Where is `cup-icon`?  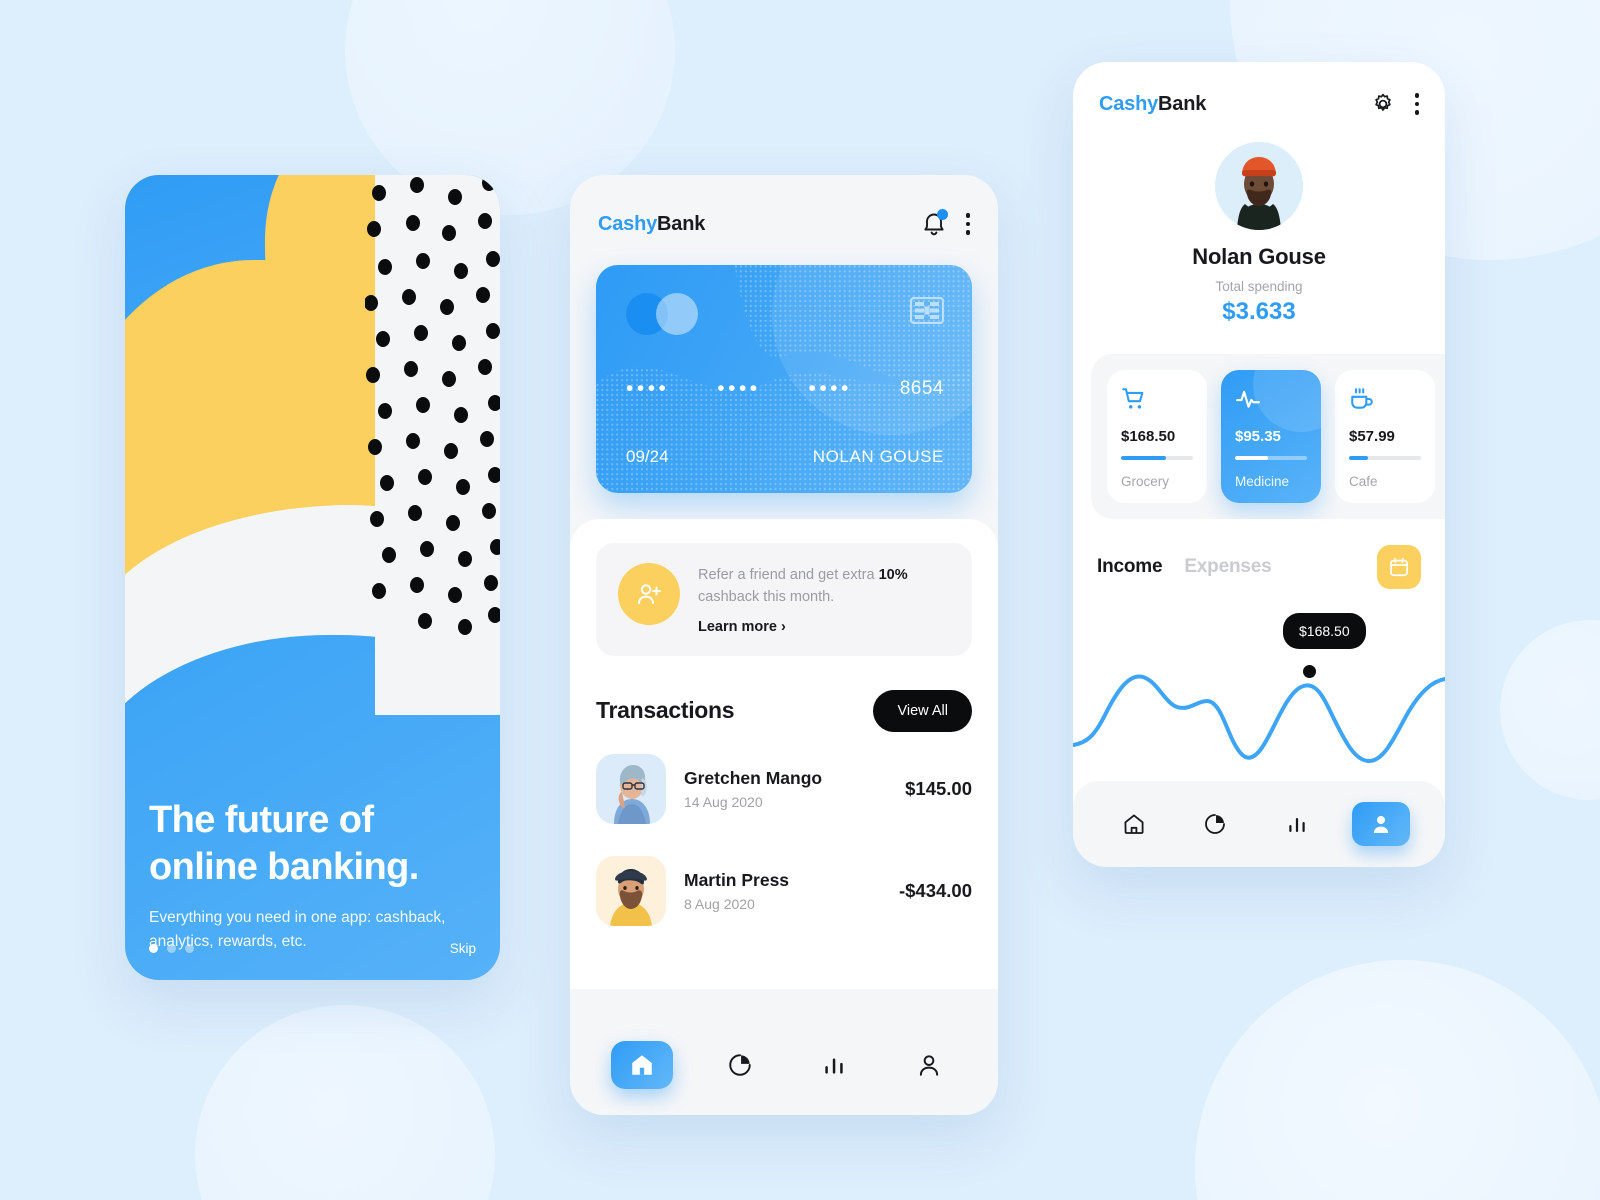
cup-icon is located at coordinates (1385, 399).